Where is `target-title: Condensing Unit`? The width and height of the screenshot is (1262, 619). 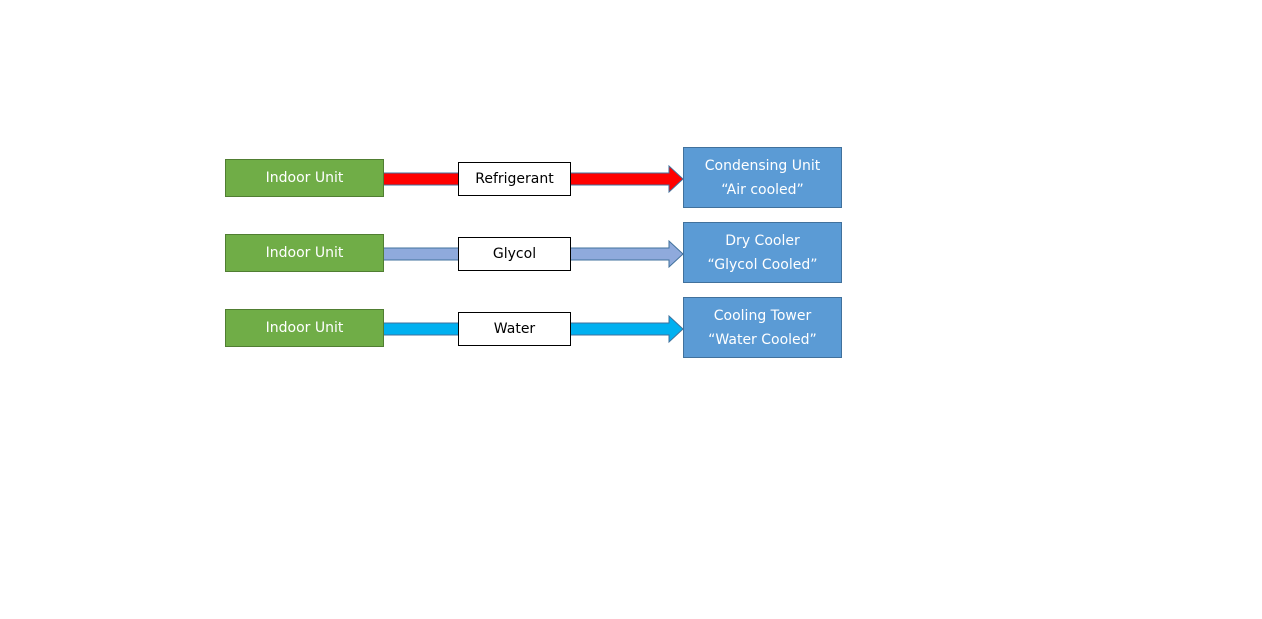 target-title: Condensing Unit is located at coordinates (762, 165).